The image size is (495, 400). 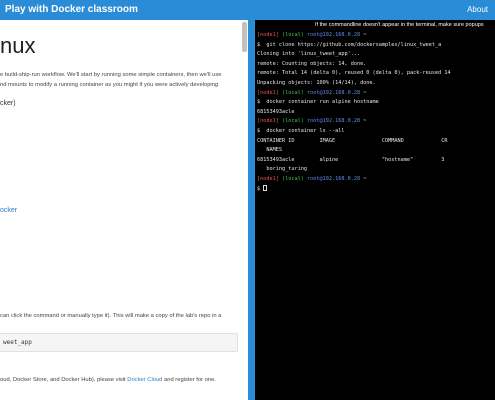 What do you see at coordinates (352, 140) in the screenshot?
I see `terminal-table-header: CONTAINER ID IMAGE COMMAND CR` at bounding box center [352, 140].